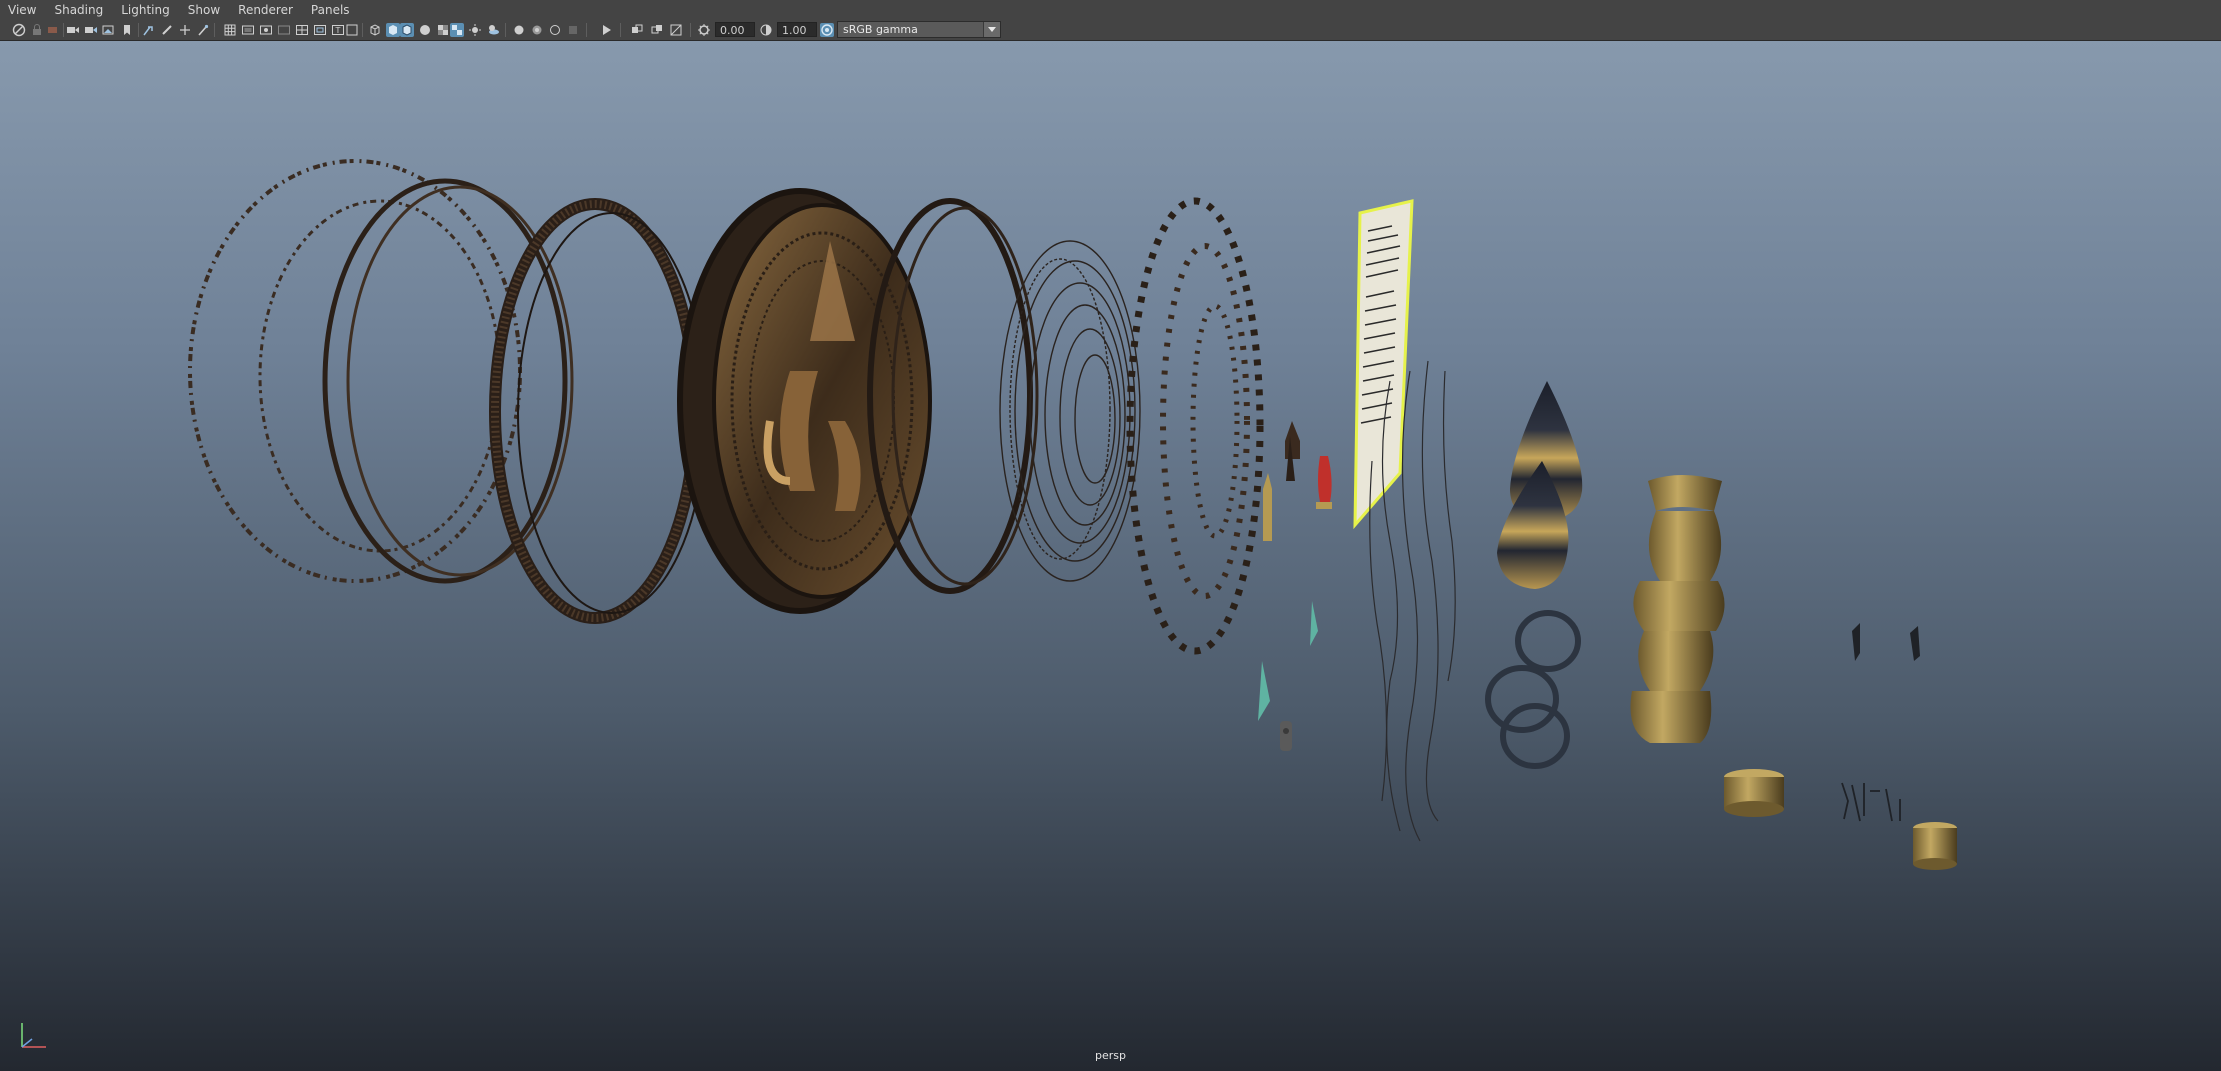 The width and height of the screenshot is (2221, 1071). I want to click on default-lighting-icon, so click(425, 30).